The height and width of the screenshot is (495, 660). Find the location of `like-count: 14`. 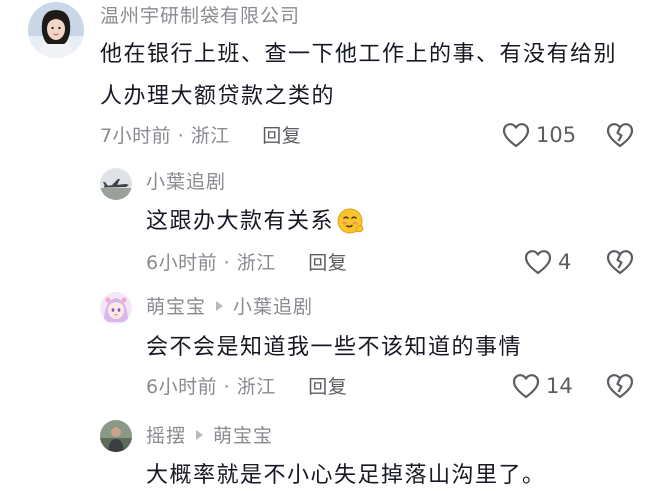

like-count: 14 is located at coordinates (559, 386).